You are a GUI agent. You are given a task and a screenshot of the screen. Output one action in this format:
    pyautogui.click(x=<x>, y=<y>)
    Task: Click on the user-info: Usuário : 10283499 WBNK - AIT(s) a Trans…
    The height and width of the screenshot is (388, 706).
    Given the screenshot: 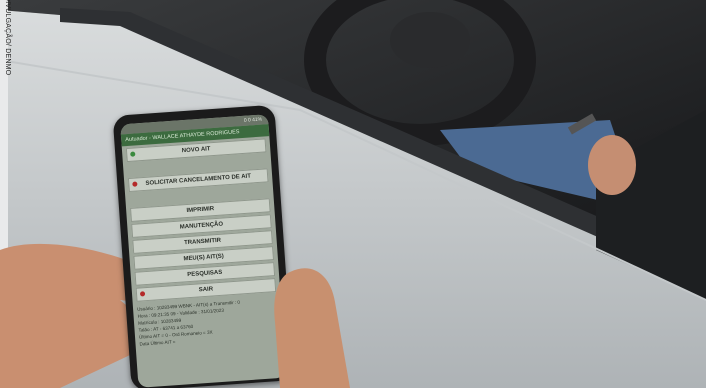 What is the action you would take?
    pyautogui.click(x=208, y=322)
    